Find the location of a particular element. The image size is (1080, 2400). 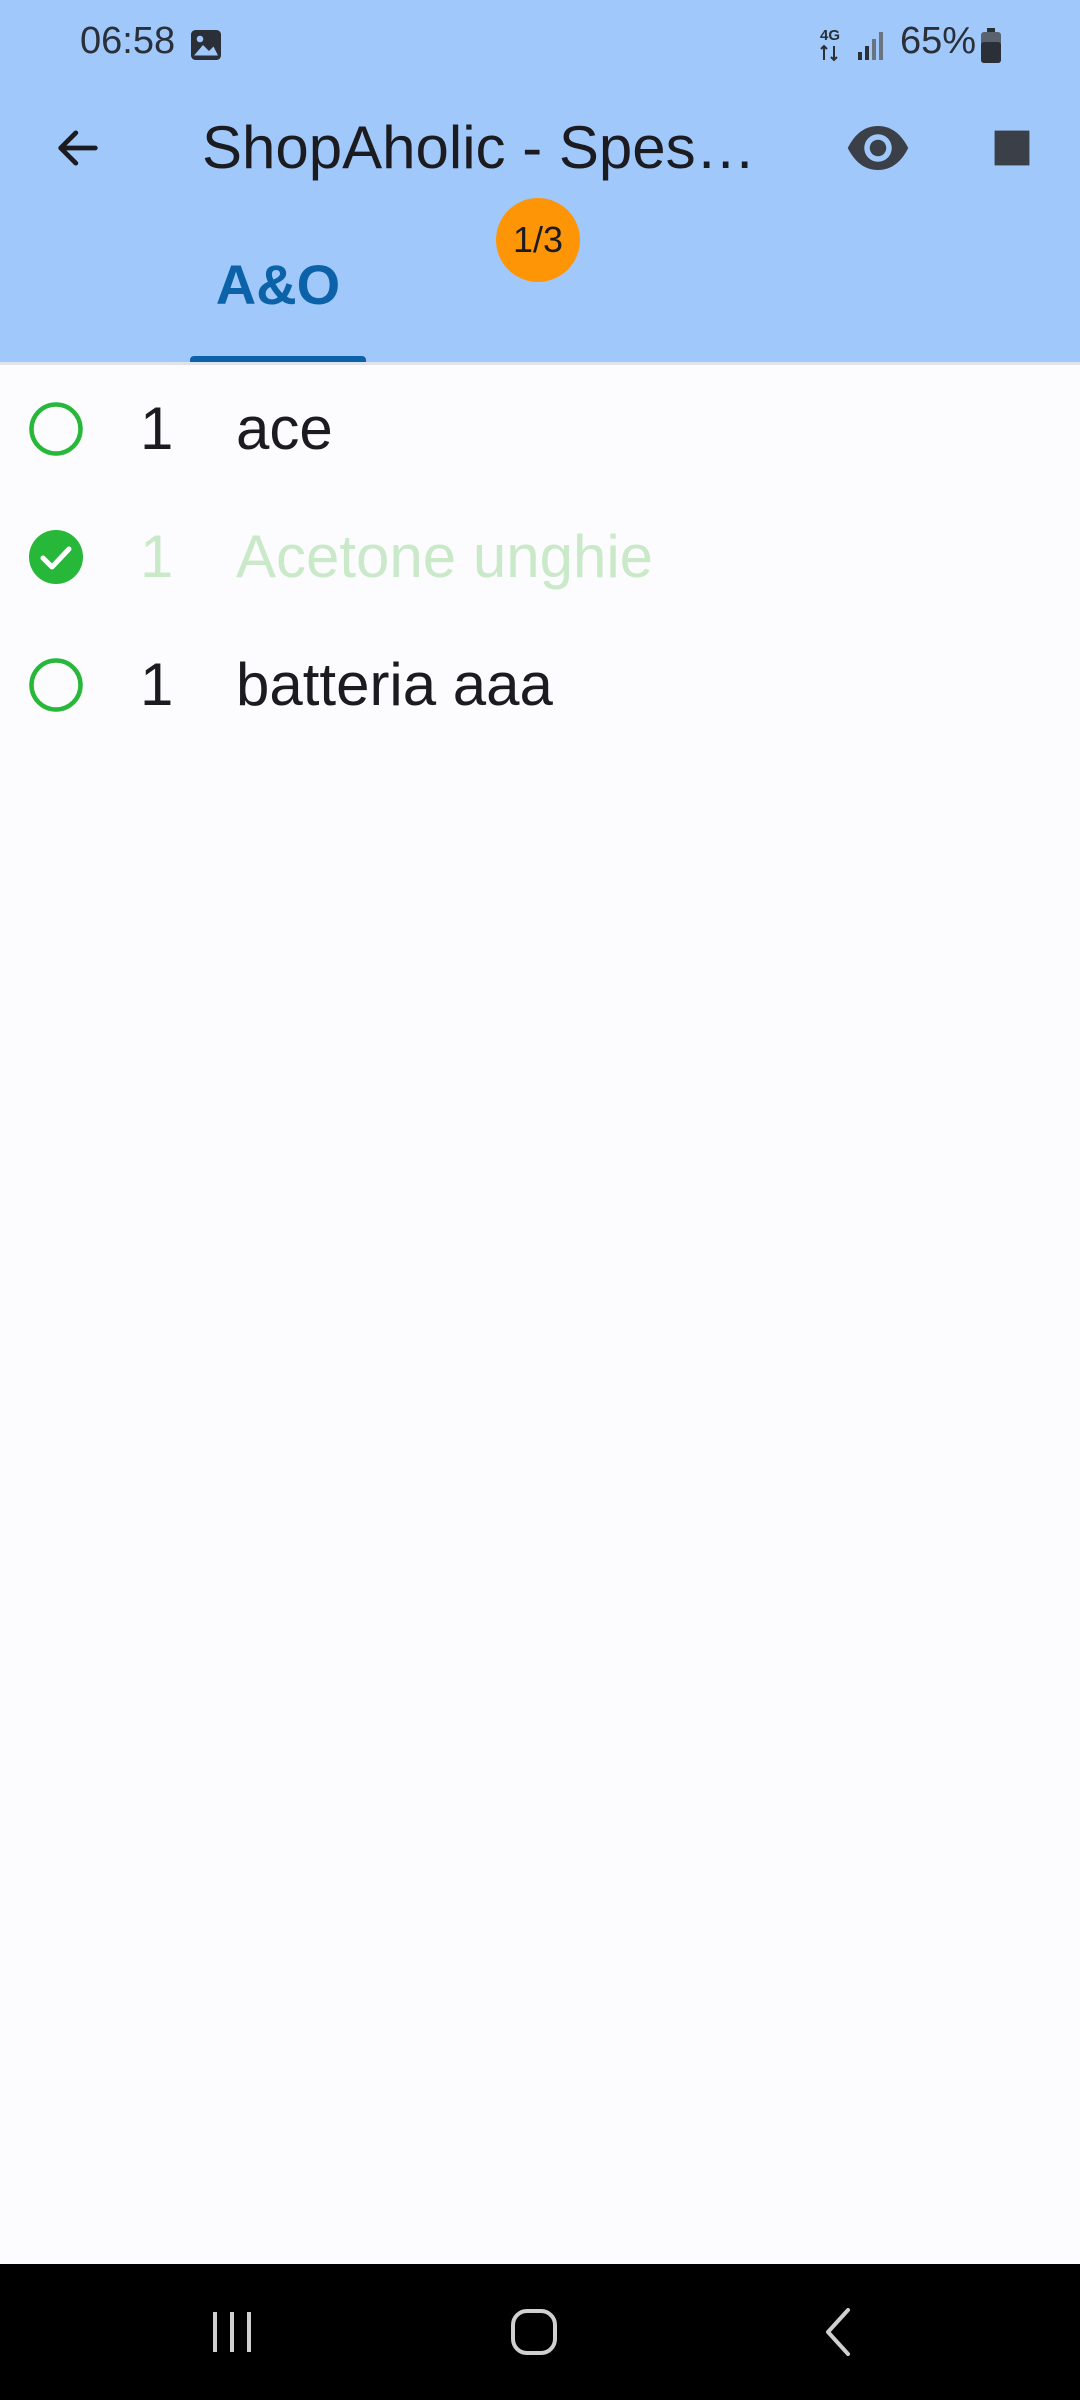

back-button is located at coordinates (78, 148).